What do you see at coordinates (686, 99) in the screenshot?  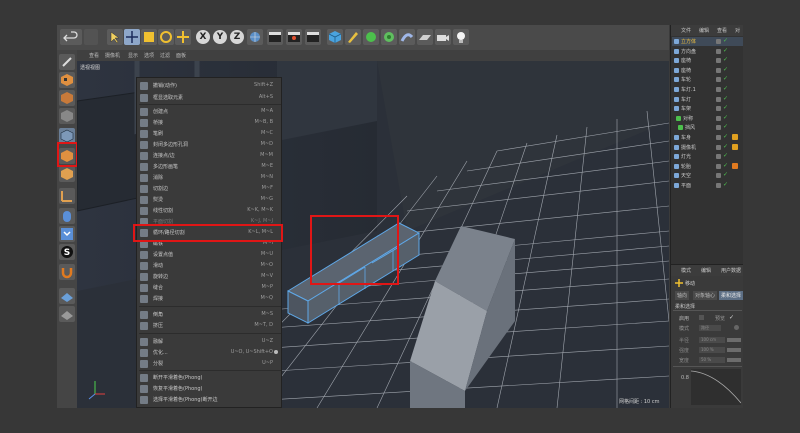 I see `object-name: 车灯` at bounding box center [686, 99].